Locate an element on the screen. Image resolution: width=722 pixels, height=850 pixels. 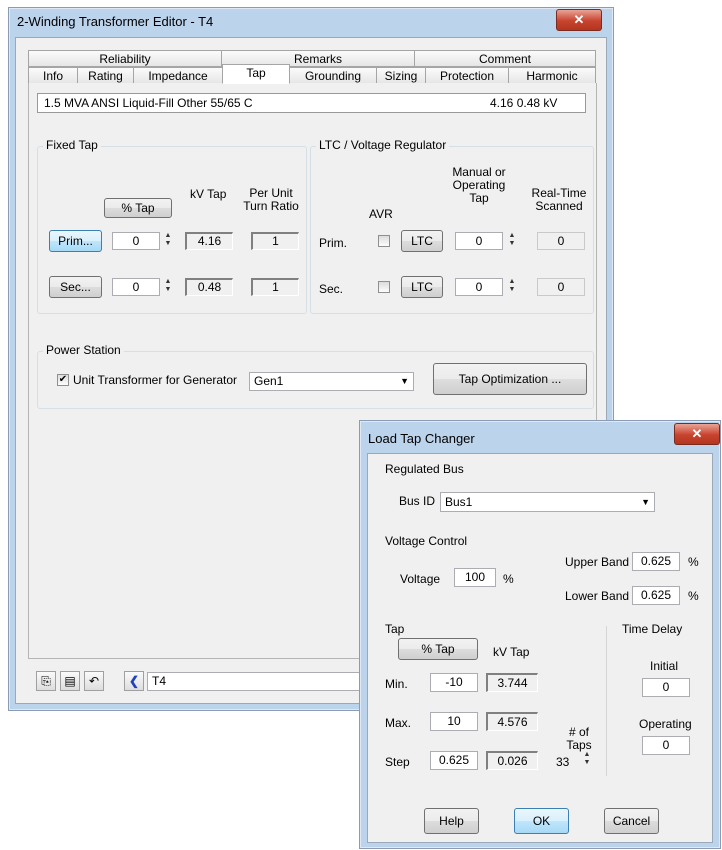
dialog-title-bar: Load Tap Changer ✕ is located at coordinates (540, 435).